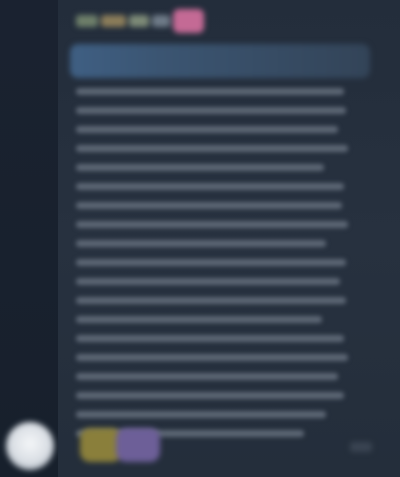 The height and width of the screenshot is (477, 400). What do you see at coordinates (361, 447) in the screenshot?
I see `more-options-icon` at bounding box center [361, 447].